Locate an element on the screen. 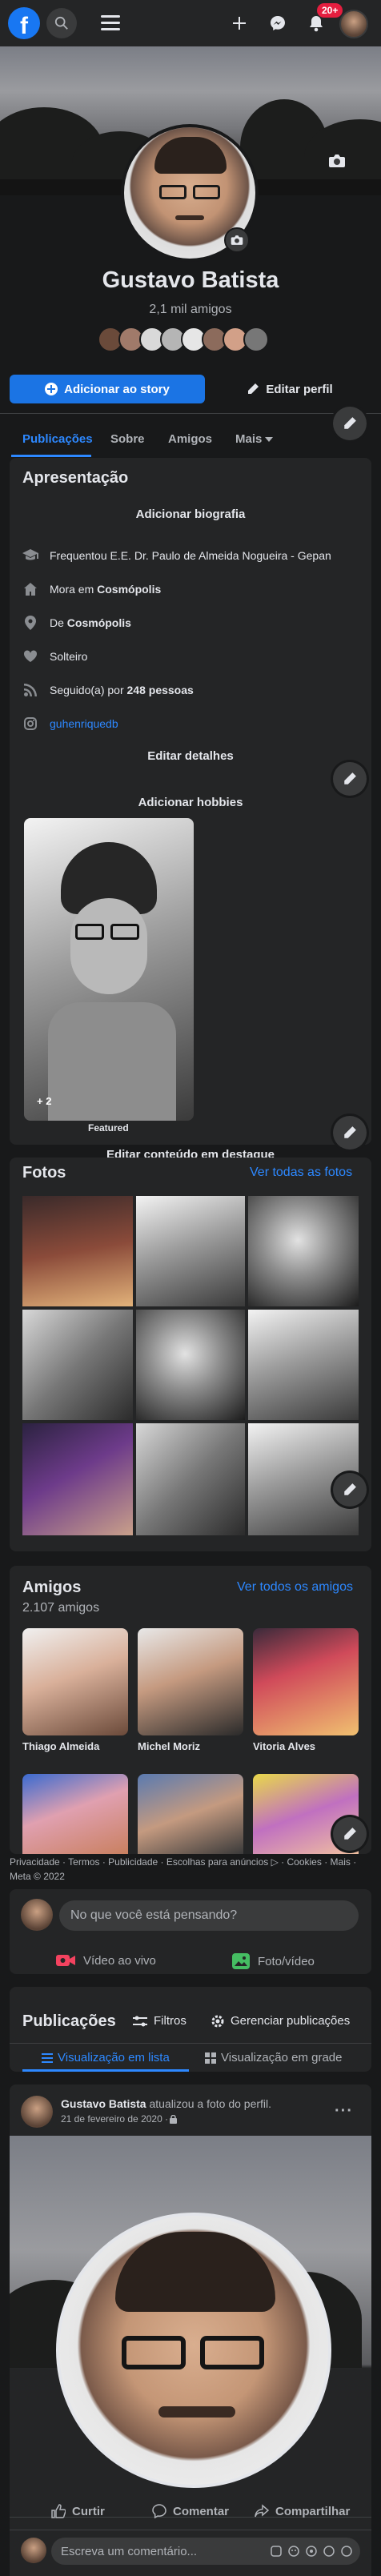  friends-count: 2,1 mil amigos is located at coordinates (190, 310).